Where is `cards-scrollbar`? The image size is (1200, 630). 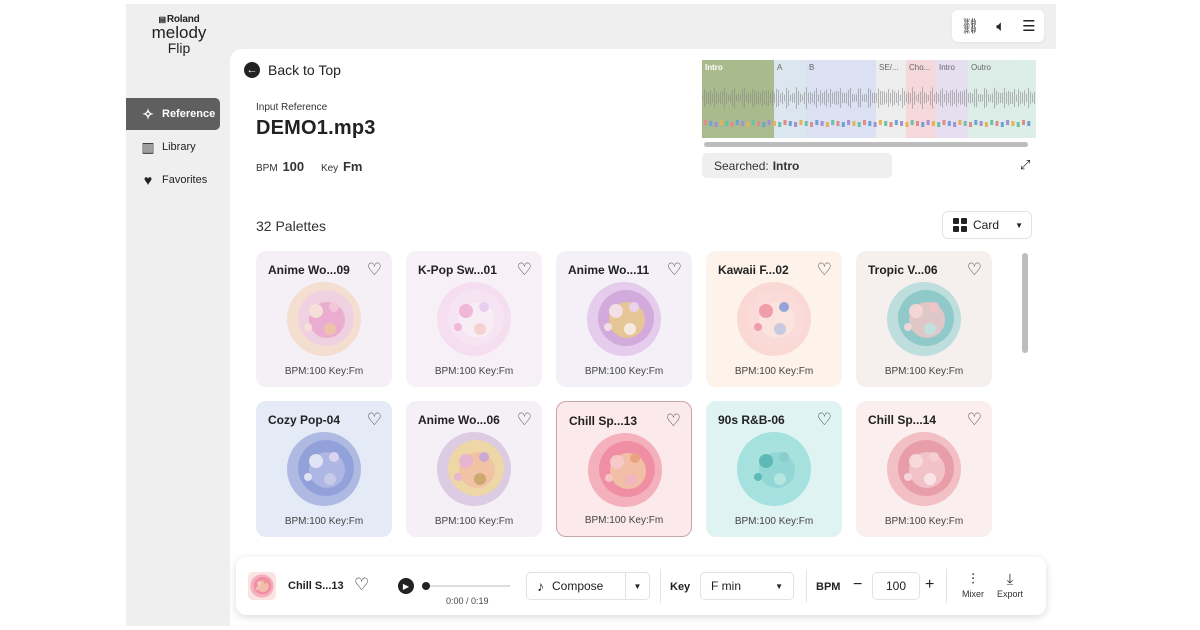
cards-scrollbar is located at coordinates (1025, 303).